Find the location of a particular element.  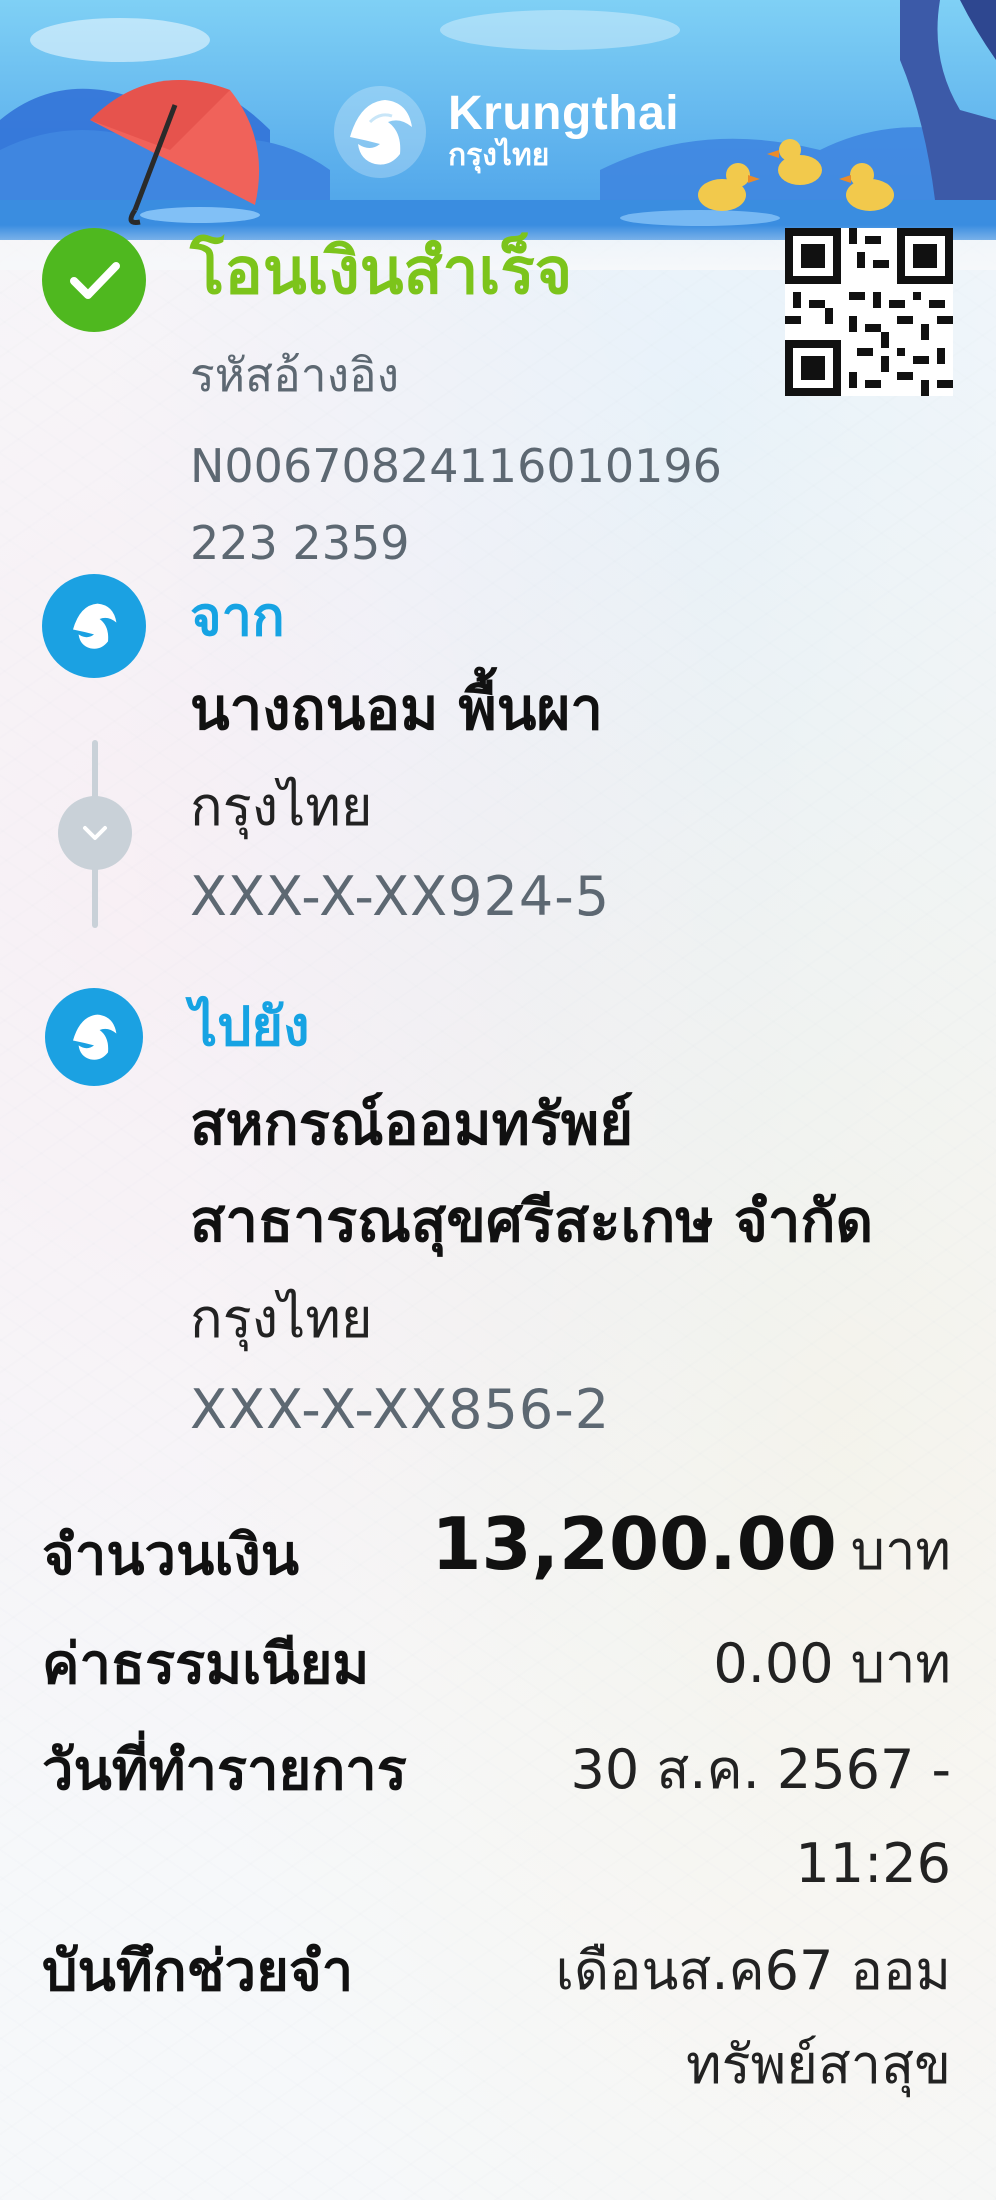

to-bank: กรุงไทย is located at coordinates (281, 1318).